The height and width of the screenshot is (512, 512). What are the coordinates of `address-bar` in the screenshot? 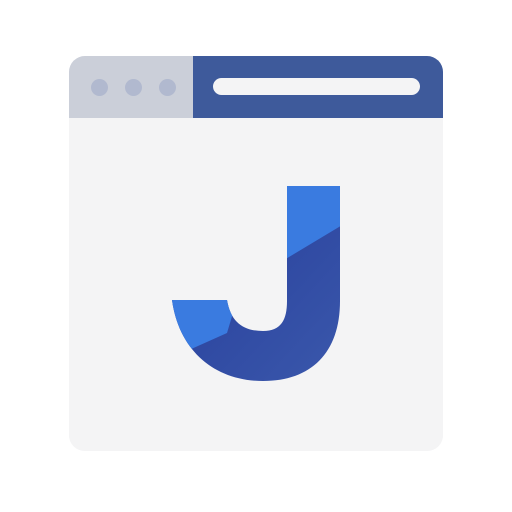 It's located at (316, 86).